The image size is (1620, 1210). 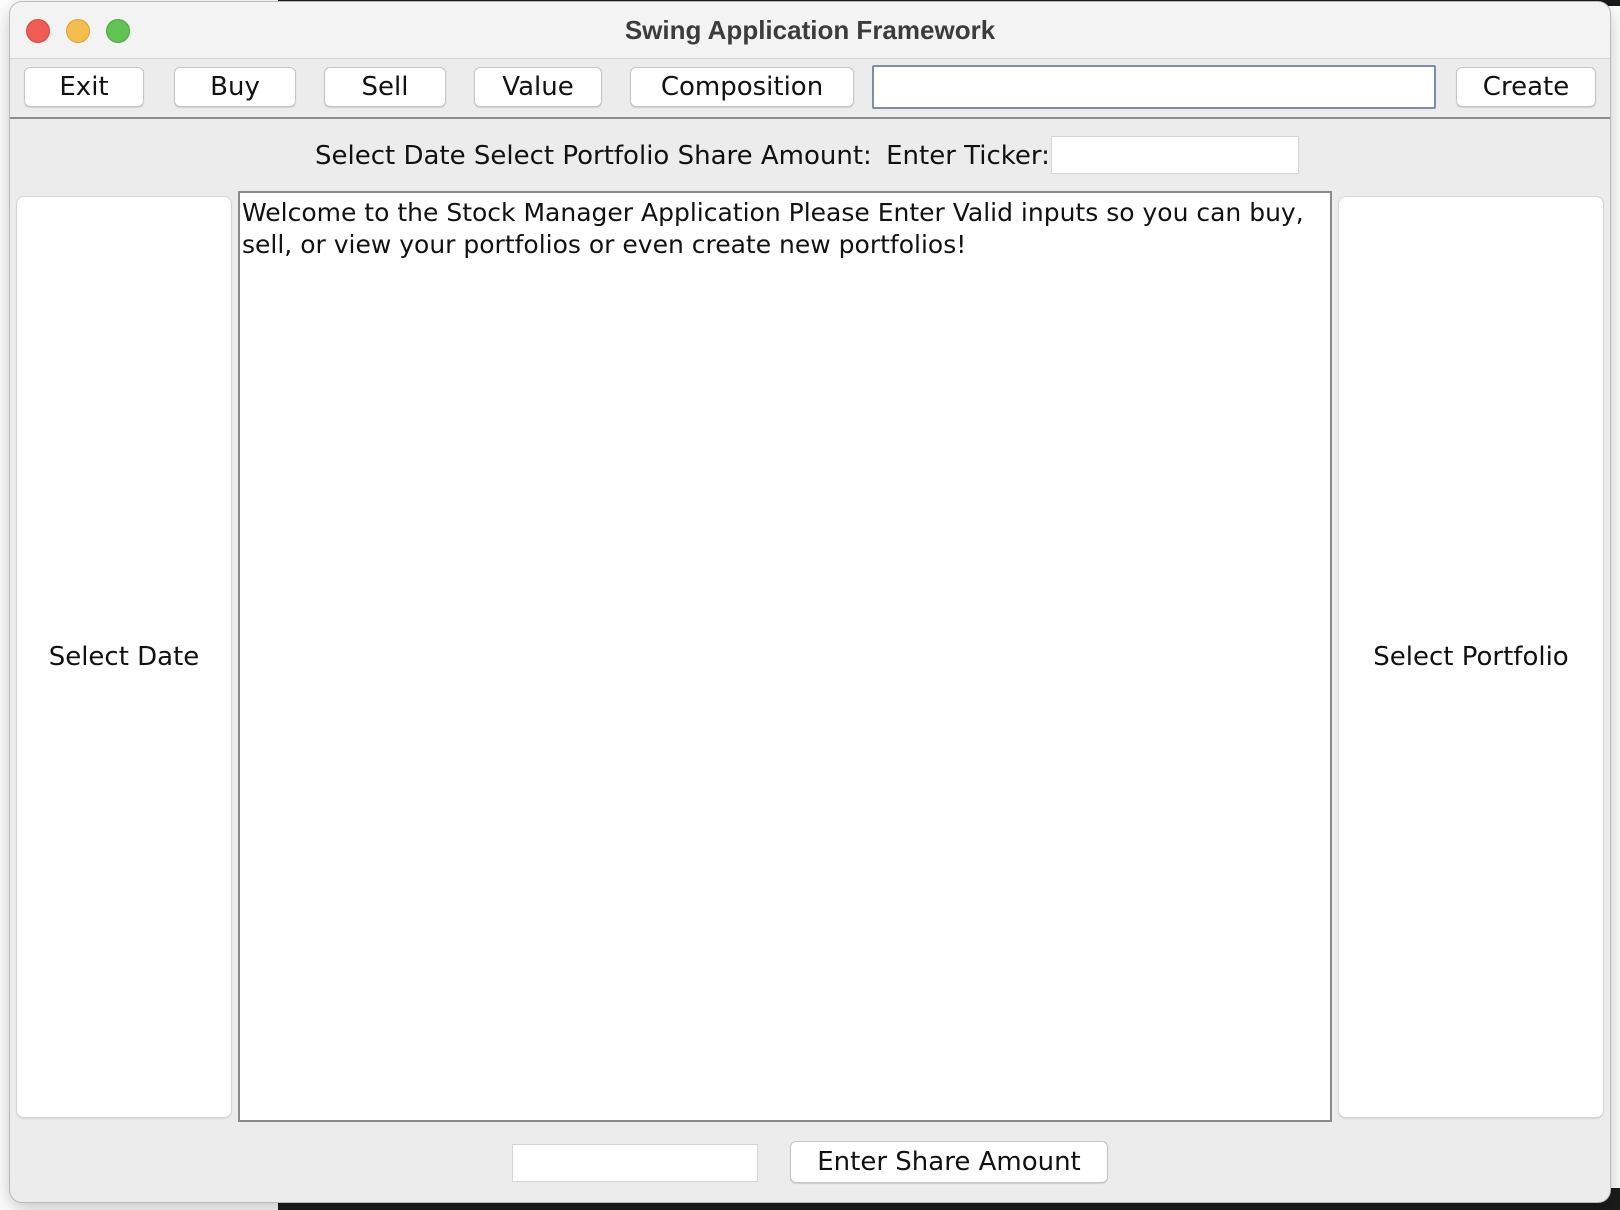 I want to click on share-amount-label: Share Amount:, so click(x=774, y=156).